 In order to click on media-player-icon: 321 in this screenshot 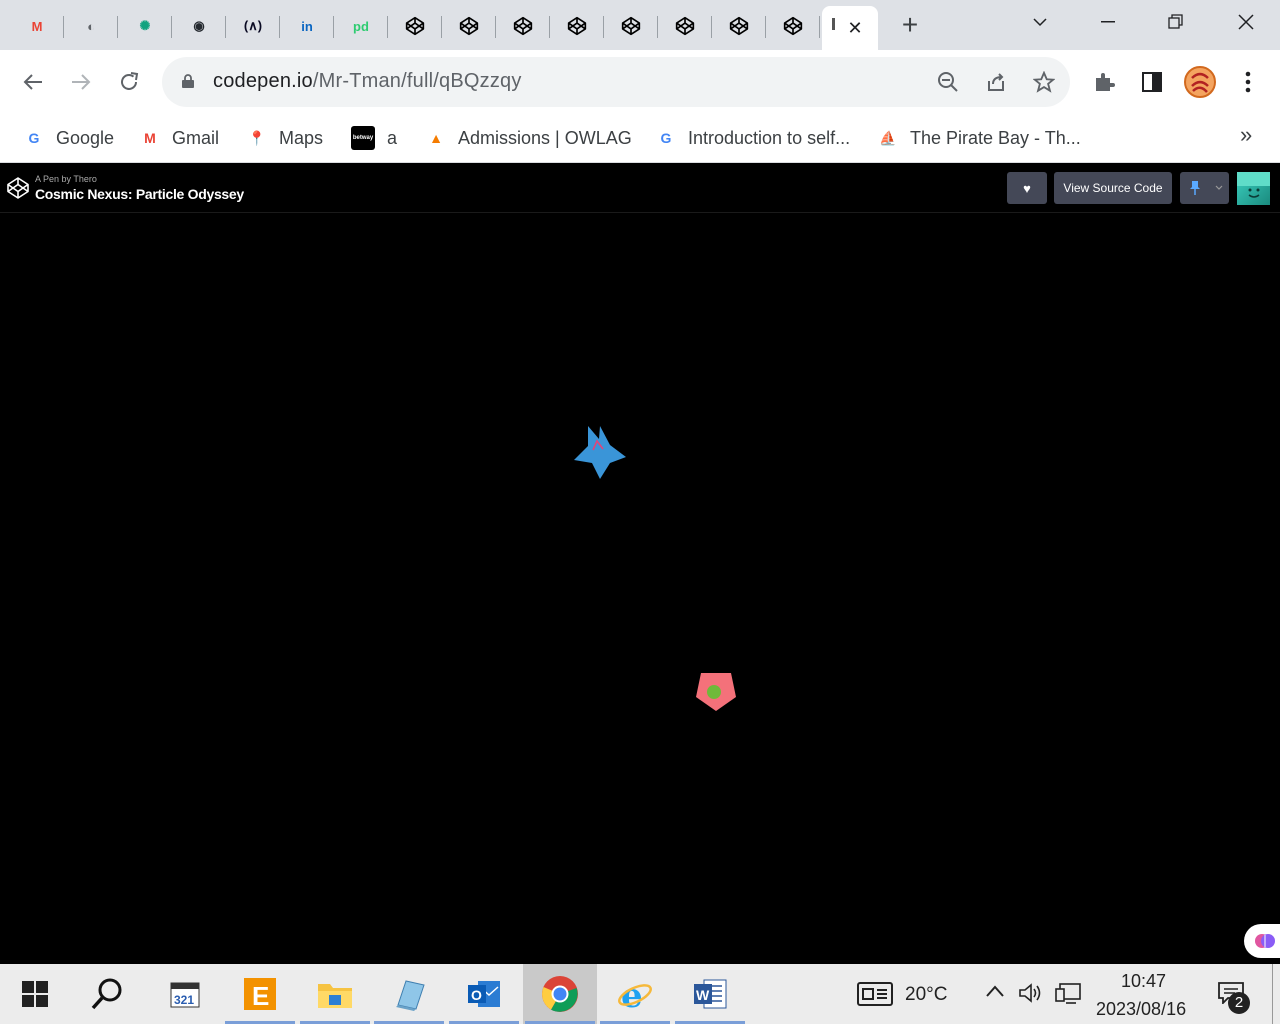, I will do `click(185, 994)`.